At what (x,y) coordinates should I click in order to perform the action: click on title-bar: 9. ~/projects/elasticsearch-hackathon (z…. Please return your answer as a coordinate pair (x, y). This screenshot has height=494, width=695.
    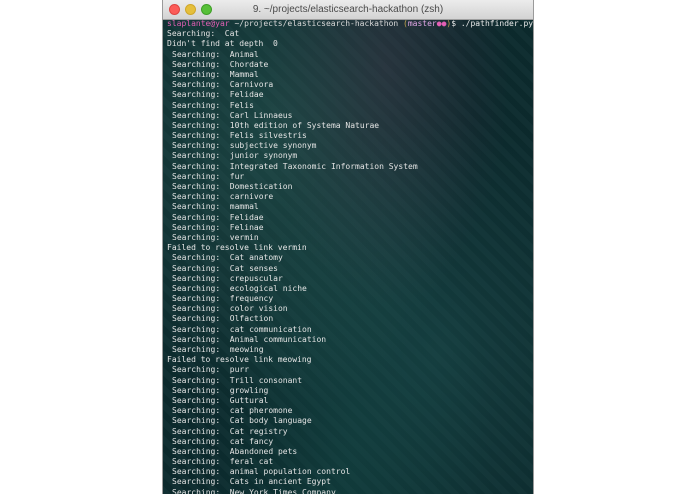
    Looking at the image, I should click on (348, 10).